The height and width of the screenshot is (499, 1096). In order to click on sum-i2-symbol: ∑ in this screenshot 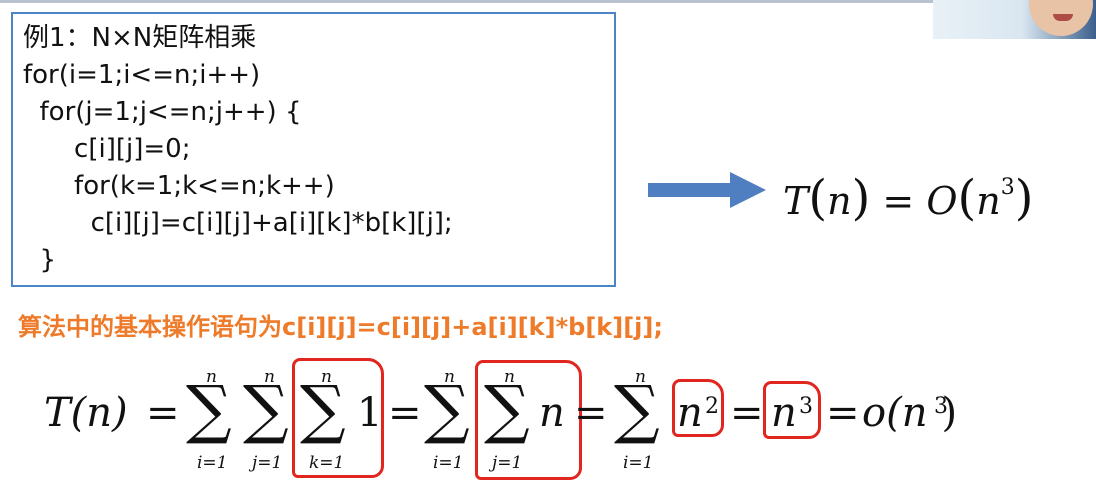, I will do `click(447, 410)`.